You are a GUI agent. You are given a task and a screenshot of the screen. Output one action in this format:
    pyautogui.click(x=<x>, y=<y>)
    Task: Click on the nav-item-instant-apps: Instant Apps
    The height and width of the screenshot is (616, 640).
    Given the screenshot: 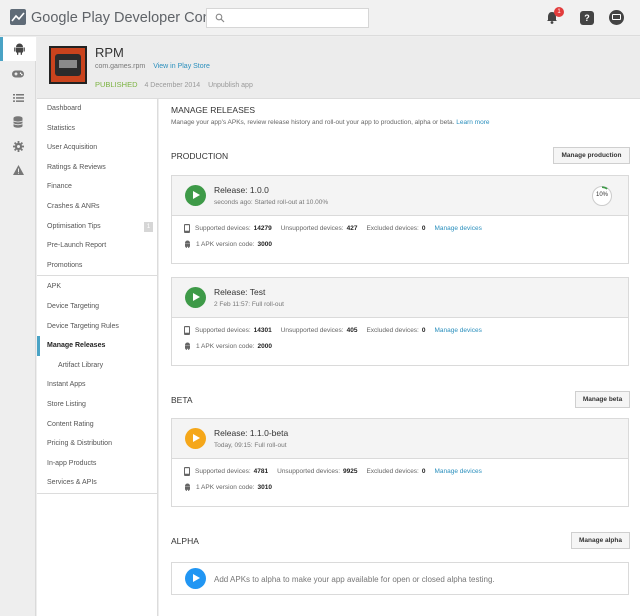 What is the action you would take?
    pyautogui.click(x=97, y=385)
    